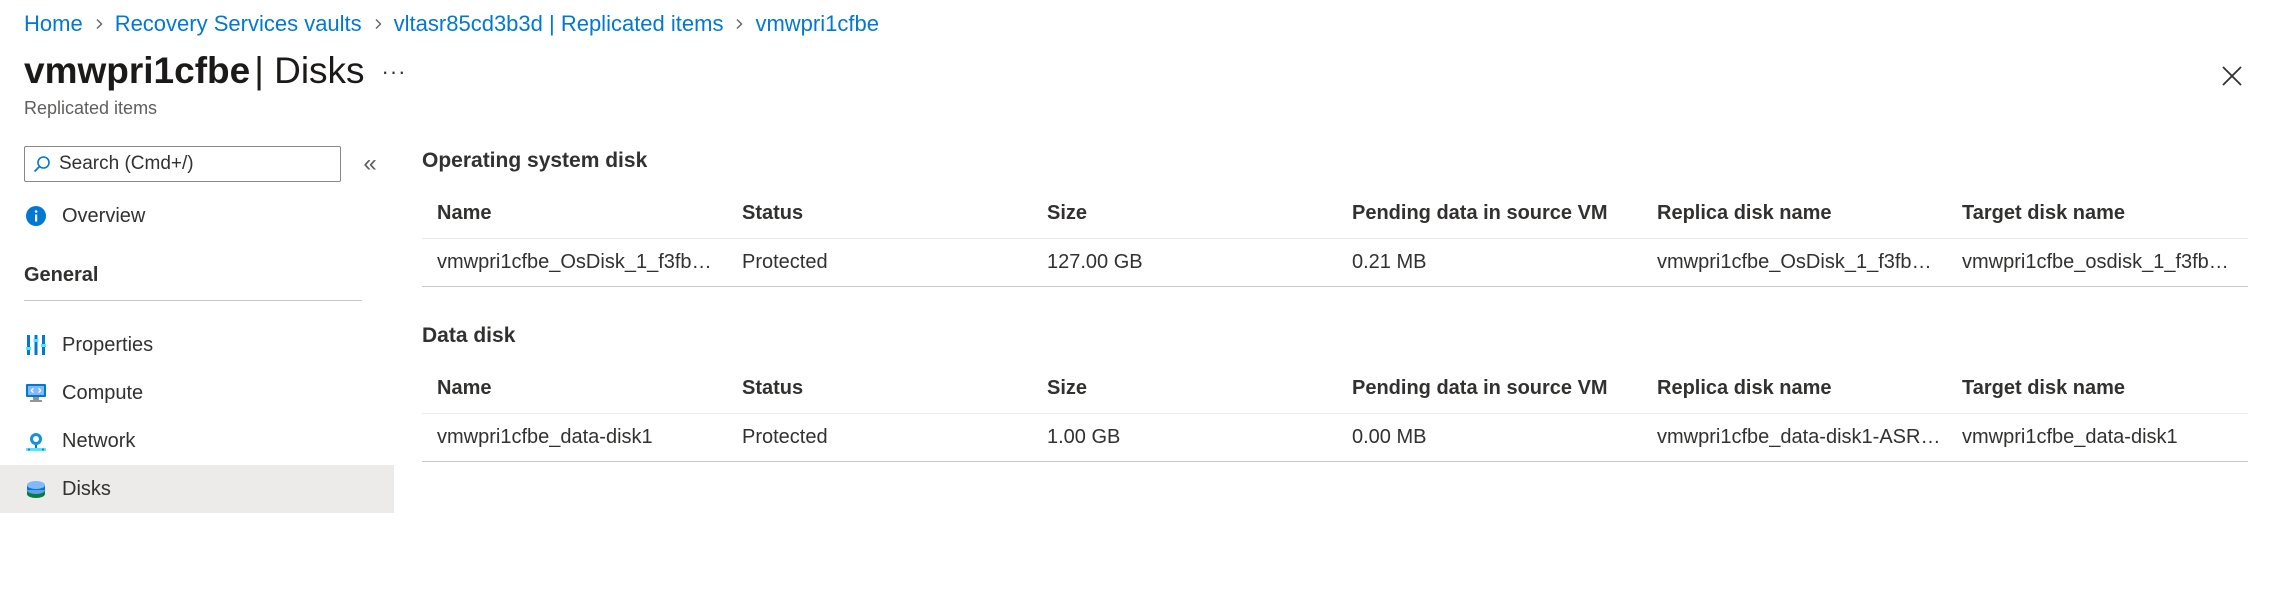 The width and height of the screenshot is (2270, 600). I want to click on sidebar: « Overview General Properties, so click(197, 370).